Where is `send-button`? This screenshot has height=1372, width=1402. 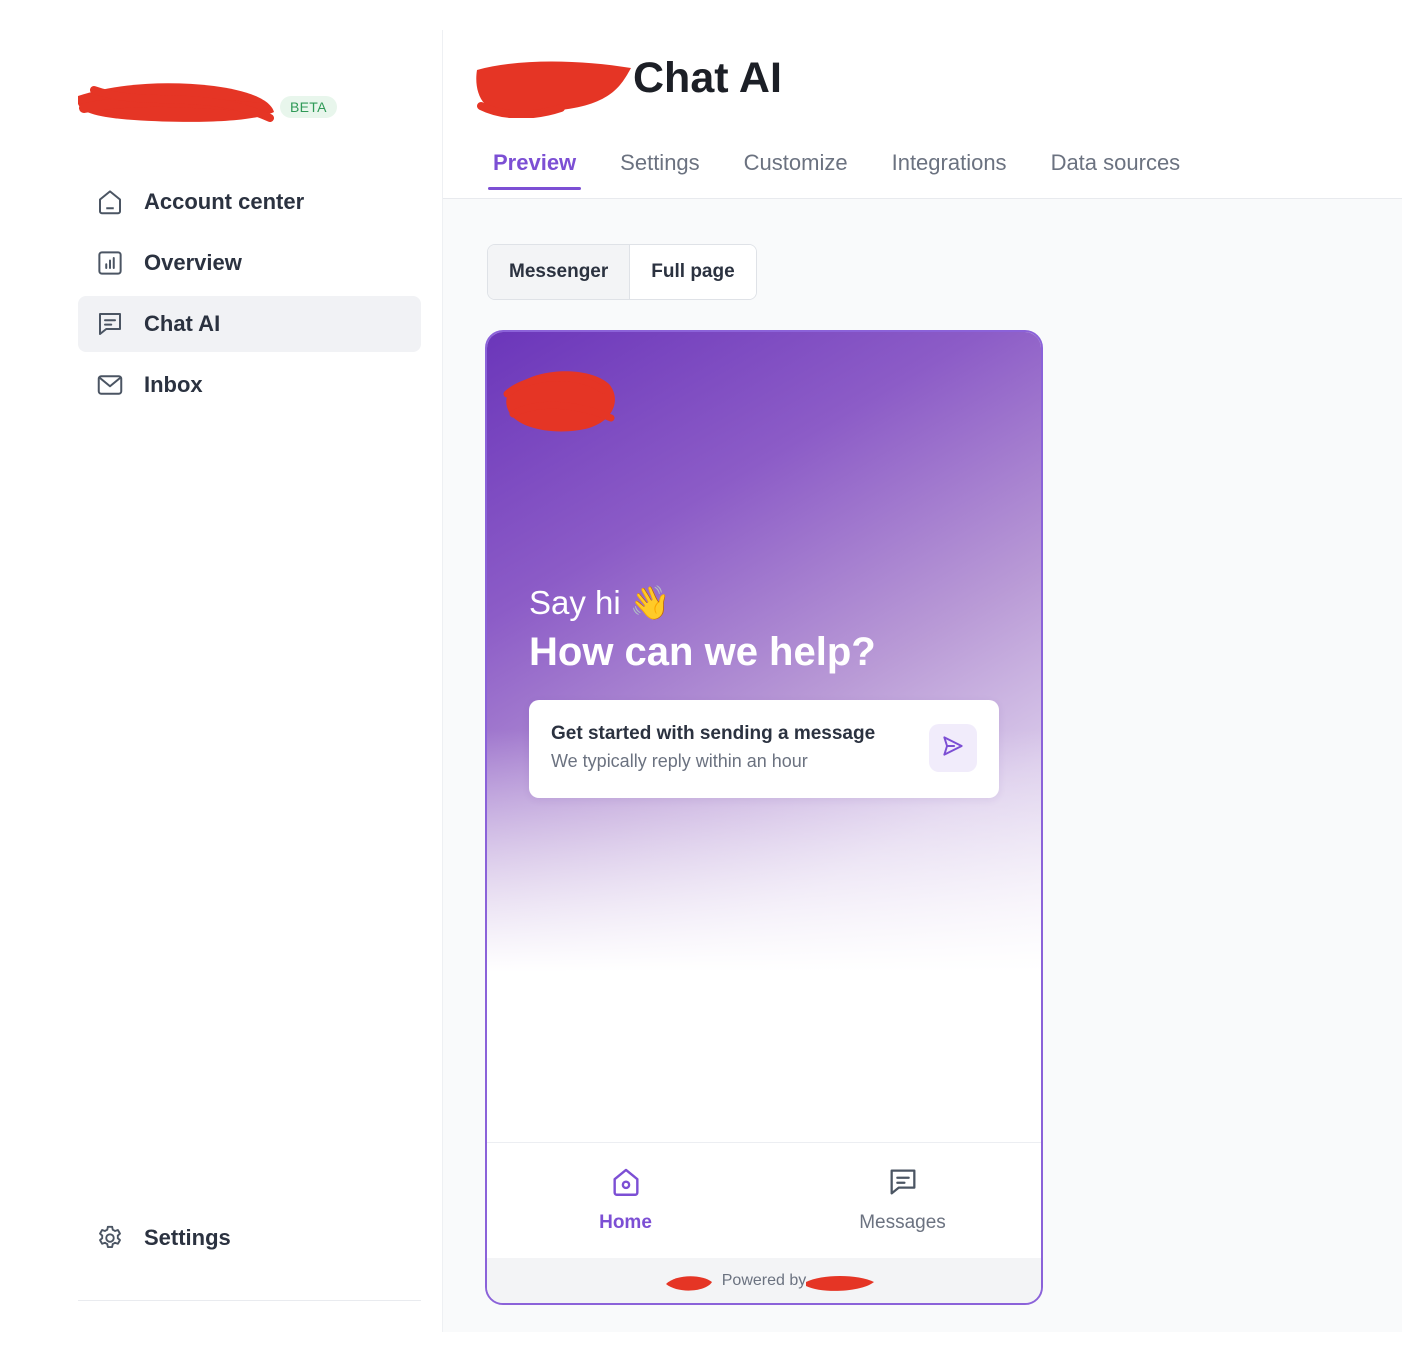 send-button is located at coordinates (953, 748).